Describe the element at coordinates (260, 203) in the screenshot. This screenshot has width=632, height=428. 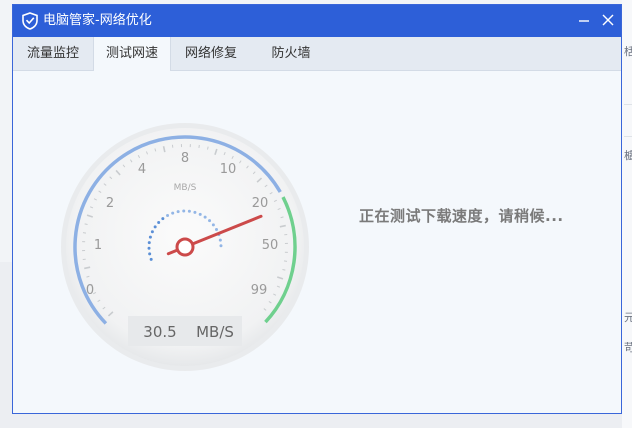
I see `scale-label-20: 20` at that location.